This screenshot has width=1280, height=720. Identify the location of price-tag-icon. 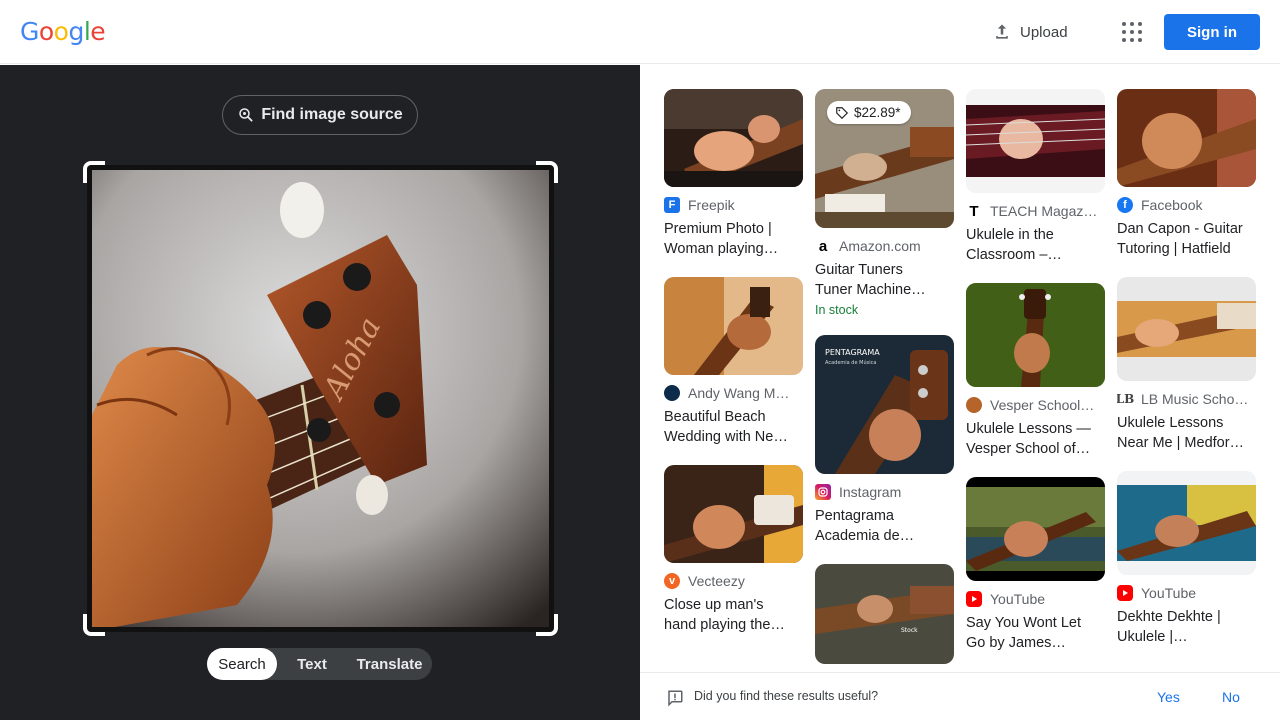
(842, 112).